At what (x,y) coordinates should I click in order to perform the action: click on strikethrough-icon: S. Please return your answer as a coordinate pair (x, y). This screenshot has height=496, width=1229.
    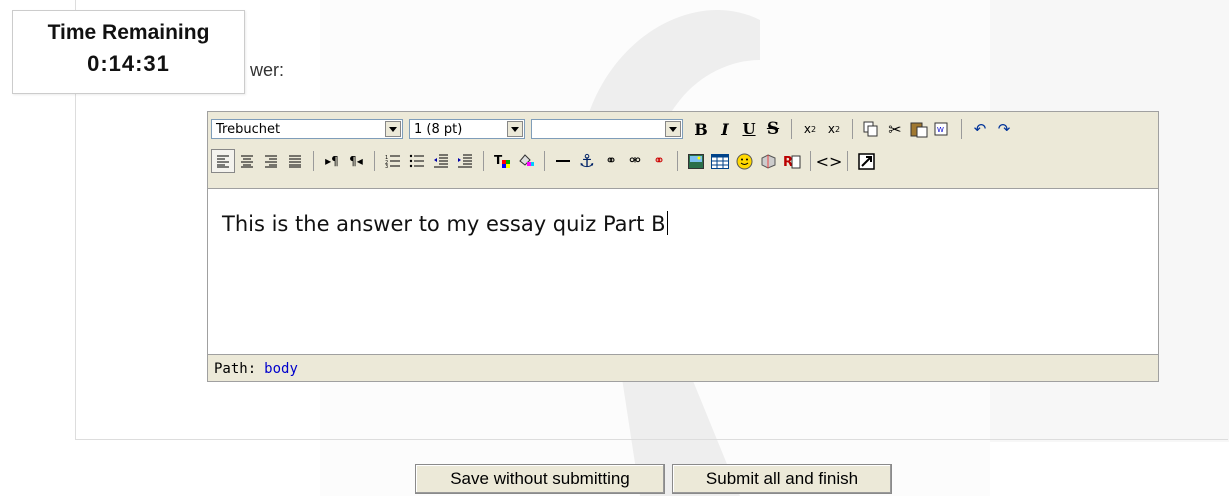
    Looking at the image, I should click on (773, 129).